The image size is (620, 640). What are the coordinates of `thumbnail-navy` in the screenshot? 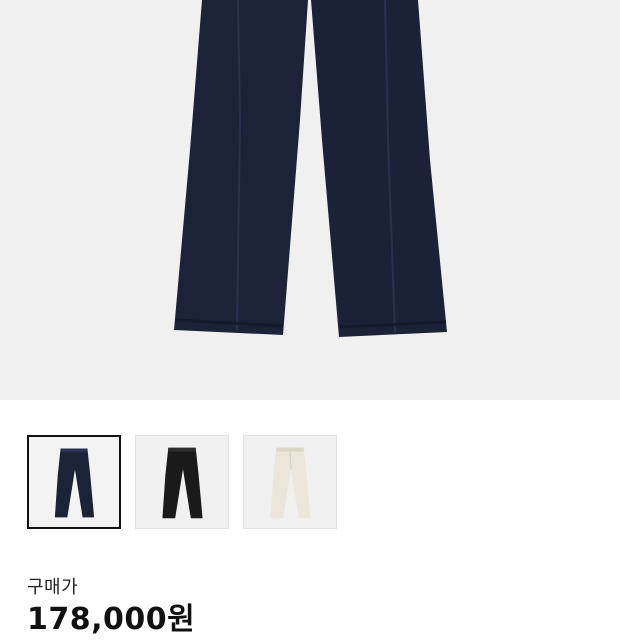 It's located at (74, 482).